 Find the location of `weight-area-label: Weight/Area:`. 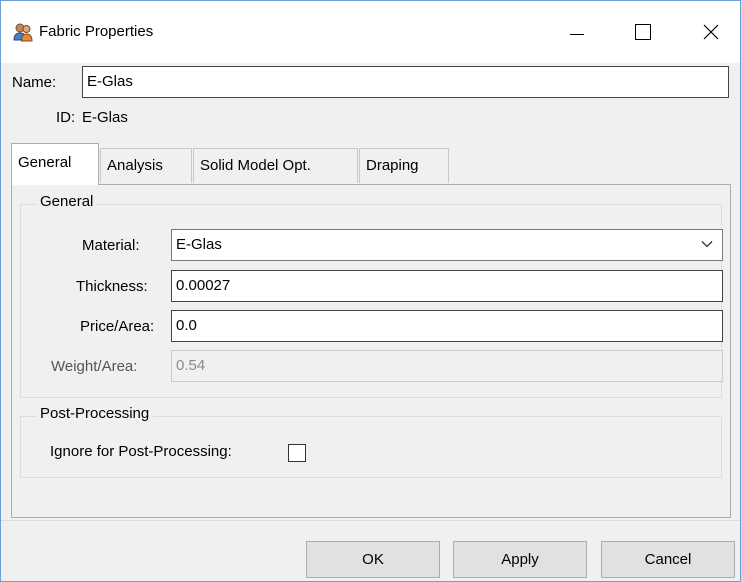

weight-area-label: Weight/Area: is located at coordinates (94, 366).